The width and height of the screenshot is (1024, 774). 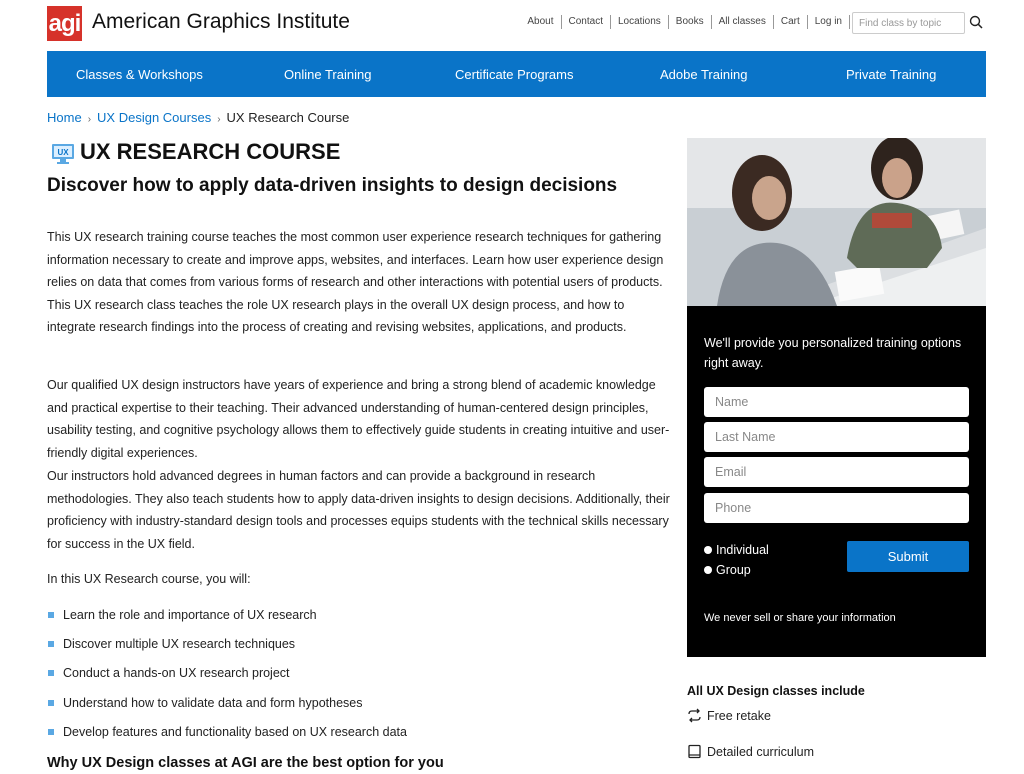 I want to click on top-link-books: Books, so click(x=690, y=22).